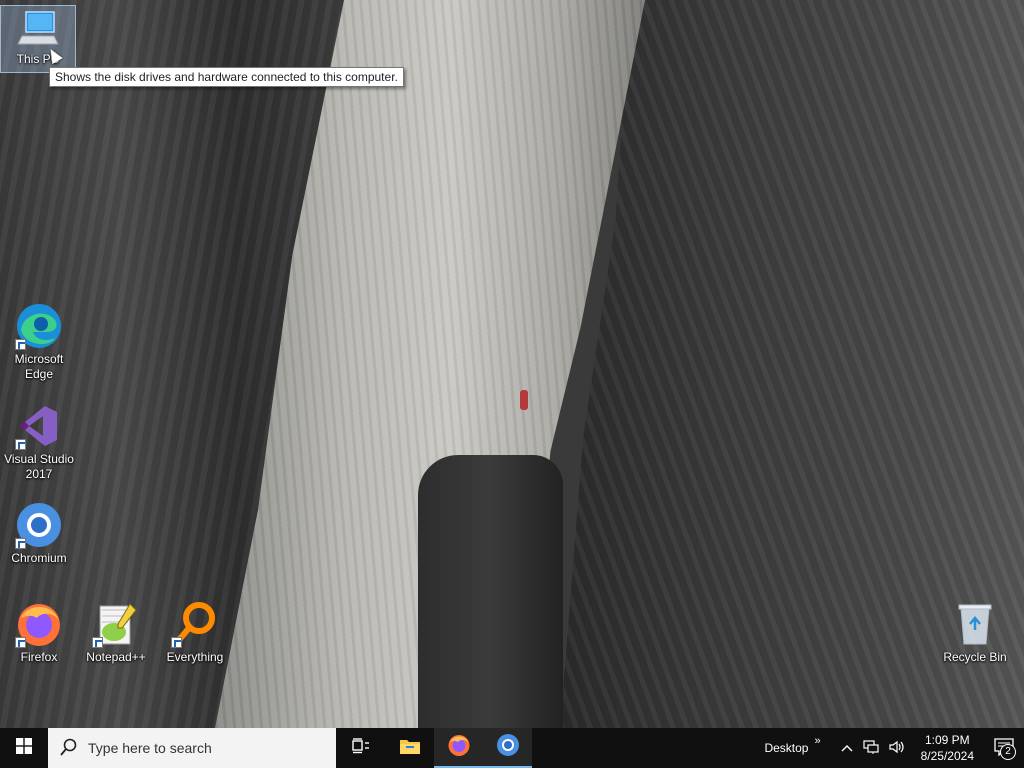  Describe the element at coordinates (38, 59) in the screenshot. I see `desktop-icon-label: This PC` at that location.